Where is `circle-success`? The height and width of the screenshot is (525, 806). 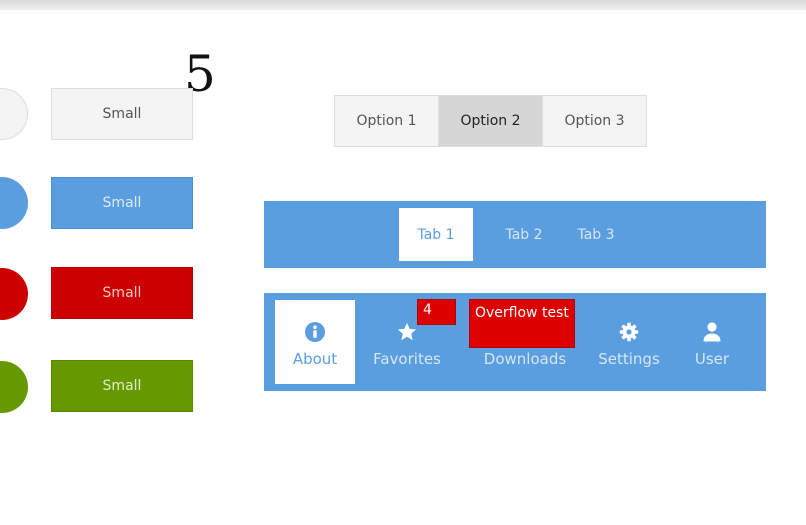
circle-success is located at coordinates (14, 387).